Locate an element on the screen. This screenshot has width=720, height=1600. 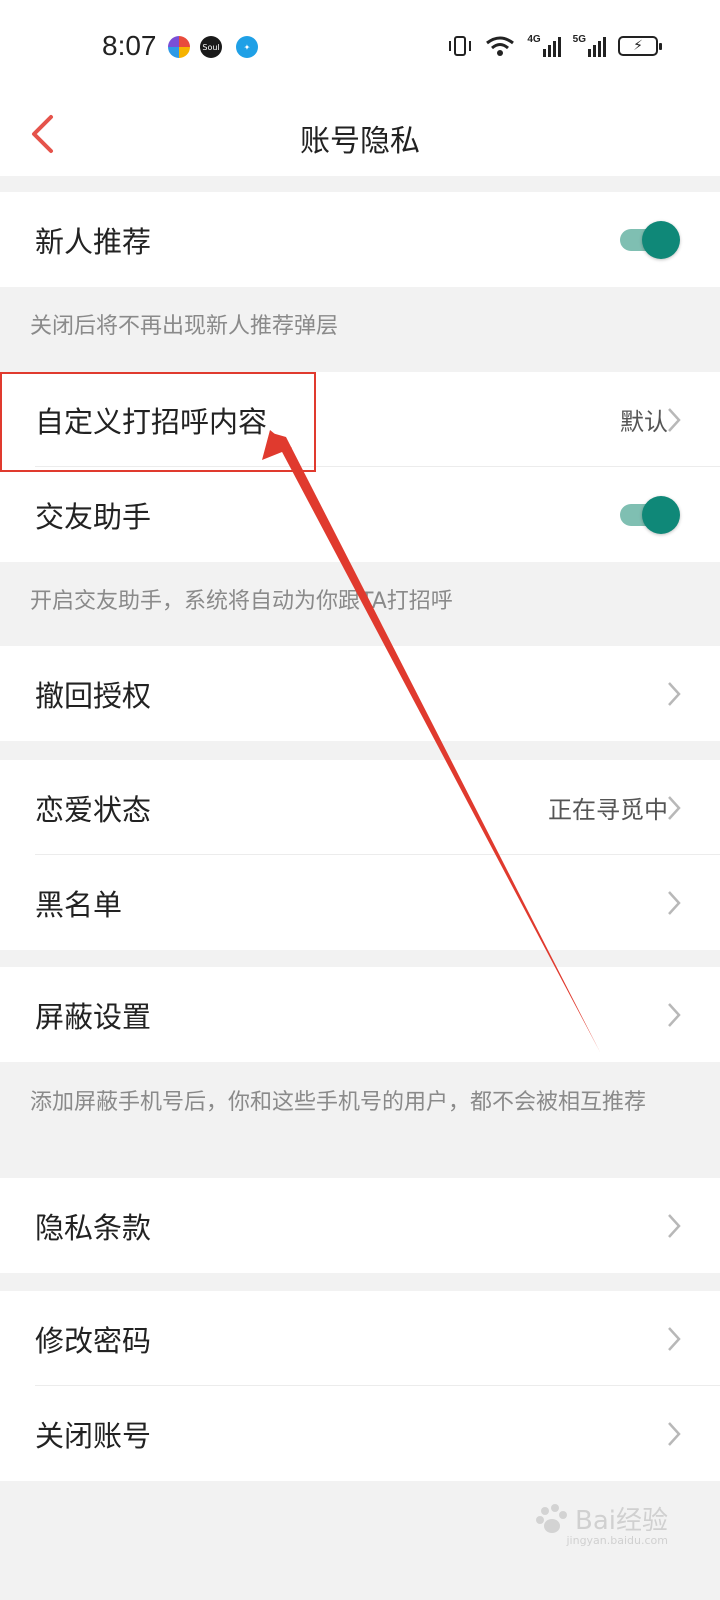
friend-assistant-hint: 开启交友助手，系统将自动为你跟TA打招呼 is located at coordinates (241, 601).